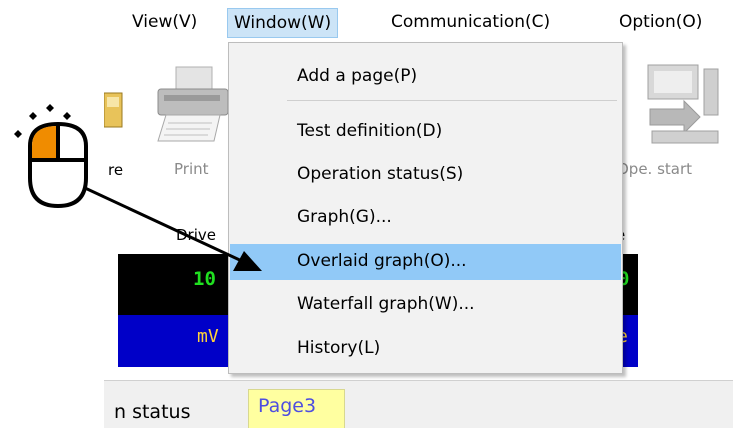 The image size is (733, 428). I want to click on ope-start-button-label: Ope. start, so click(654, 169).